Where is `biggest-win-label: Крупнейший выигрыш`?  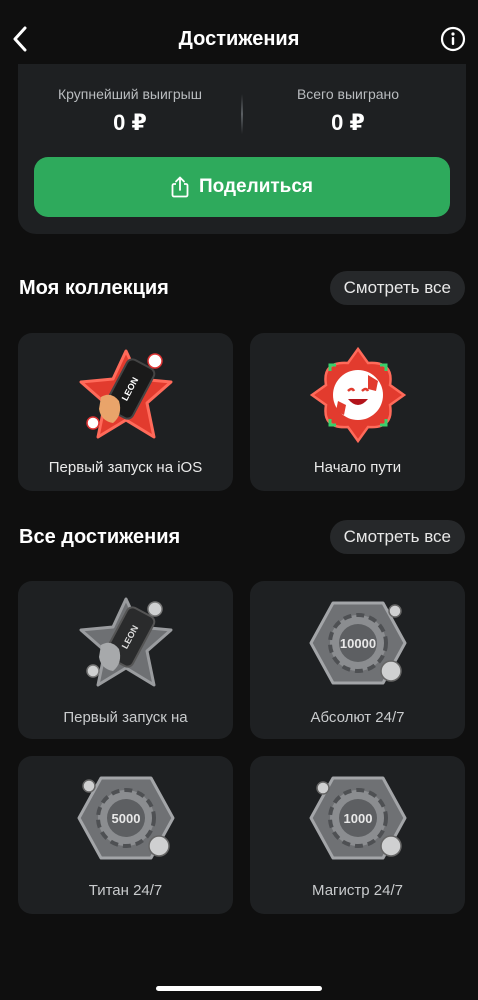
biggest-win-label: Крупнейший выигрыш is located at coordinates (130, 94).